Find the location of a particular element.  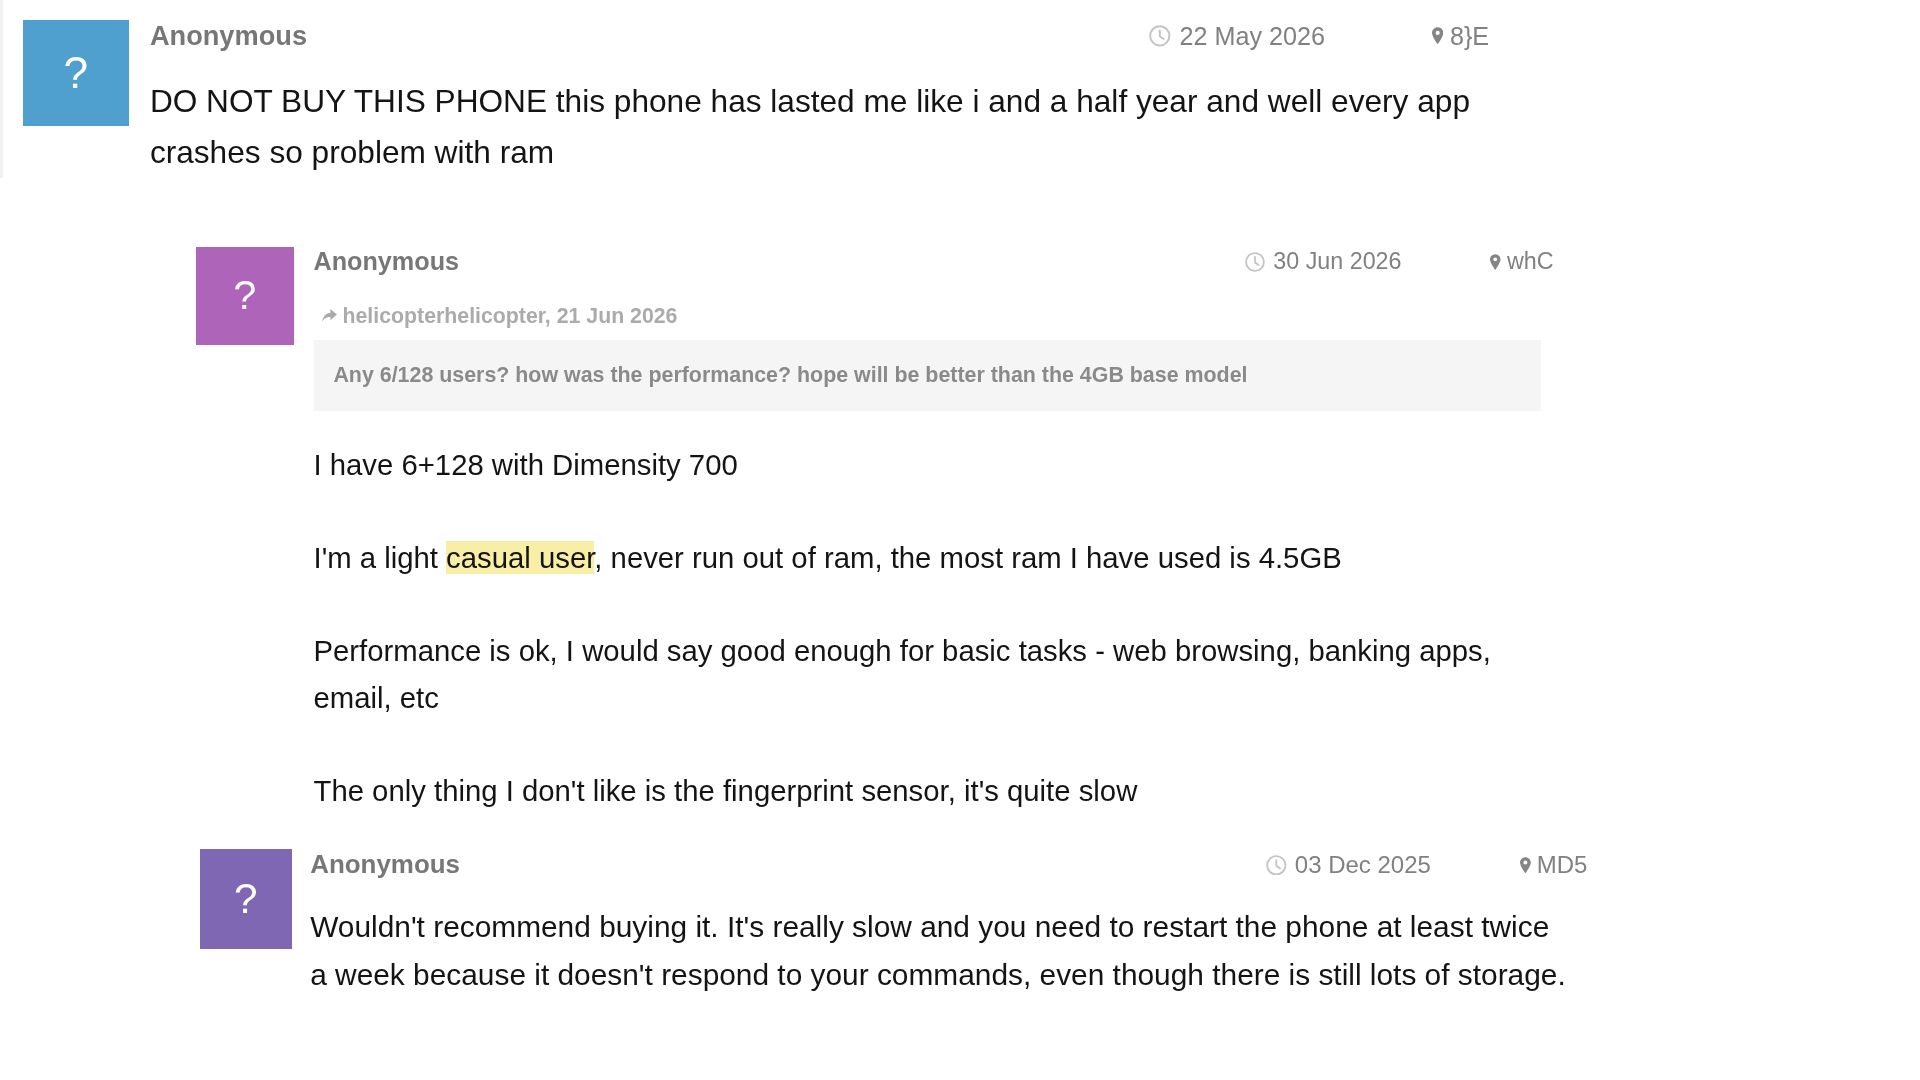

comment-text: I have 6+128 with Dimensity 700 is located at coordinates (526, 465).